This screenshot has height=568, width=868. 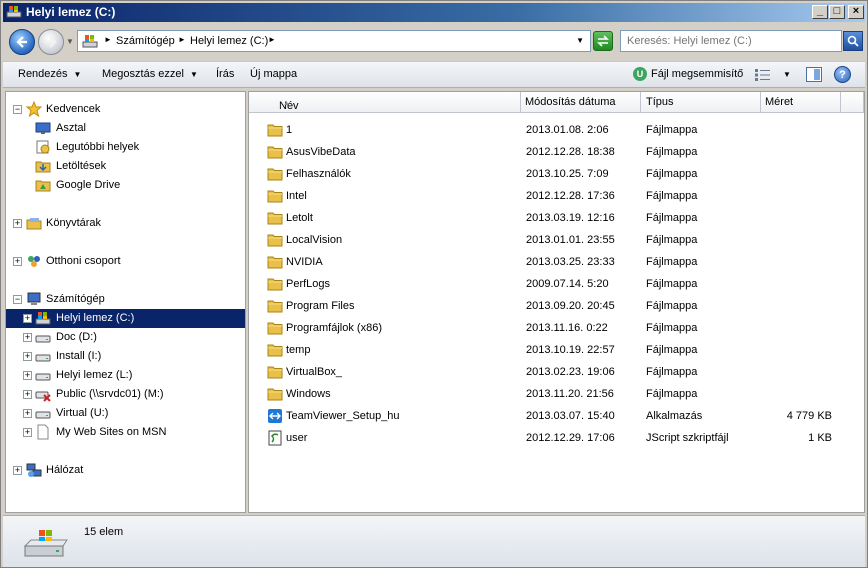 What do you see at coordinates (856, 12) in the screenshot?
I see `close-button: ×` at bounding box center [856, 12].